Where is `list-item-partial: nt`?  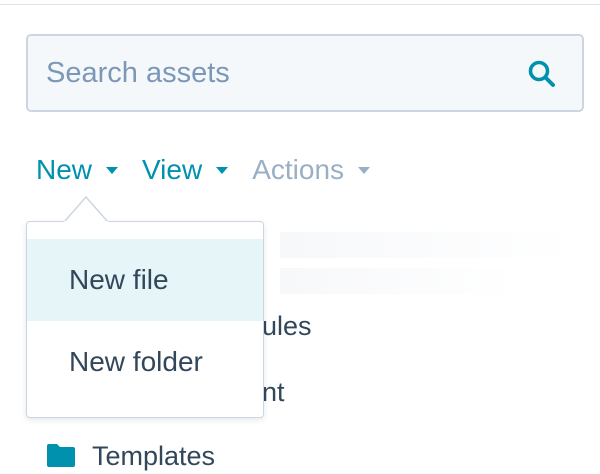
list-item-partial: nt is located at coordinates (273, 392).